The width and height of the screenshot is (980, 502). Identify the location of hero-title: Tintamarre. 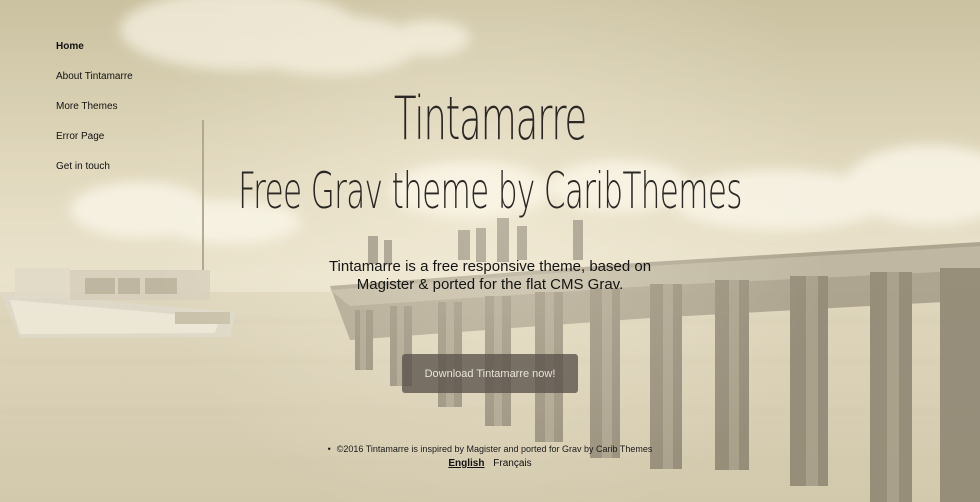
(490, 119).